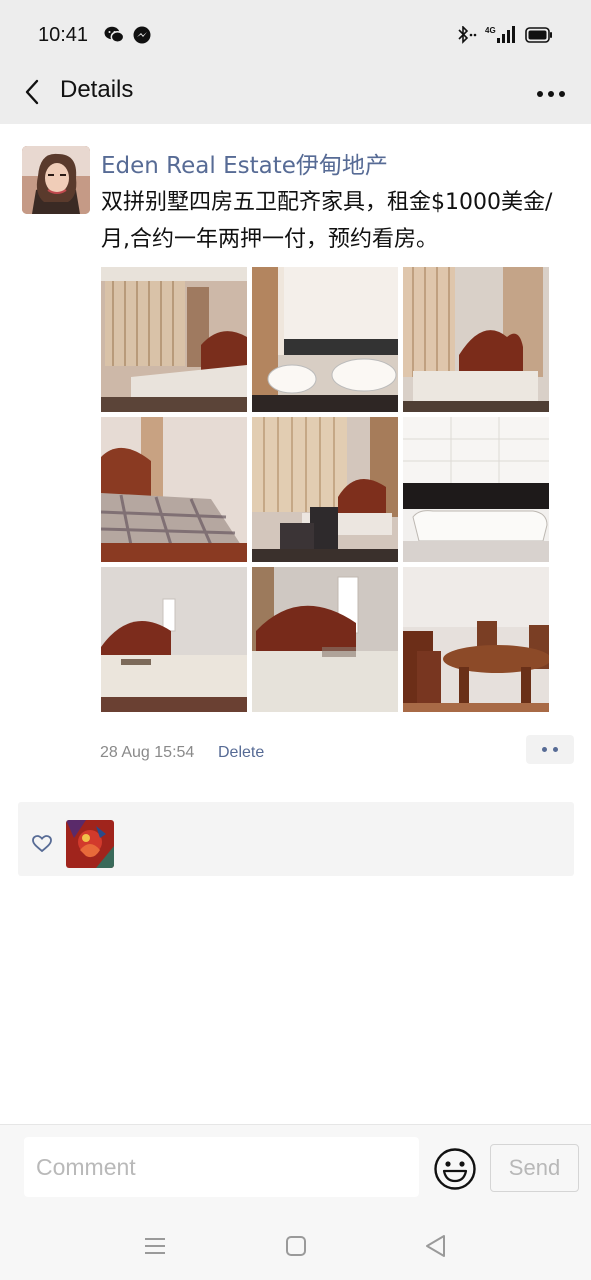  Describe the element at coordinates (455, 1169) in the screenshot. I see `emoji-icon` at that location.